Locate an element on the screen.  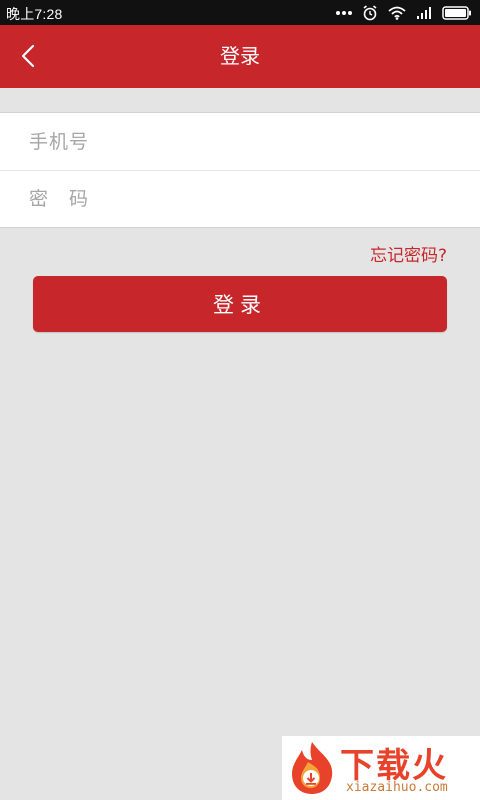
phone-field-row is located at coordinates (240, 141).